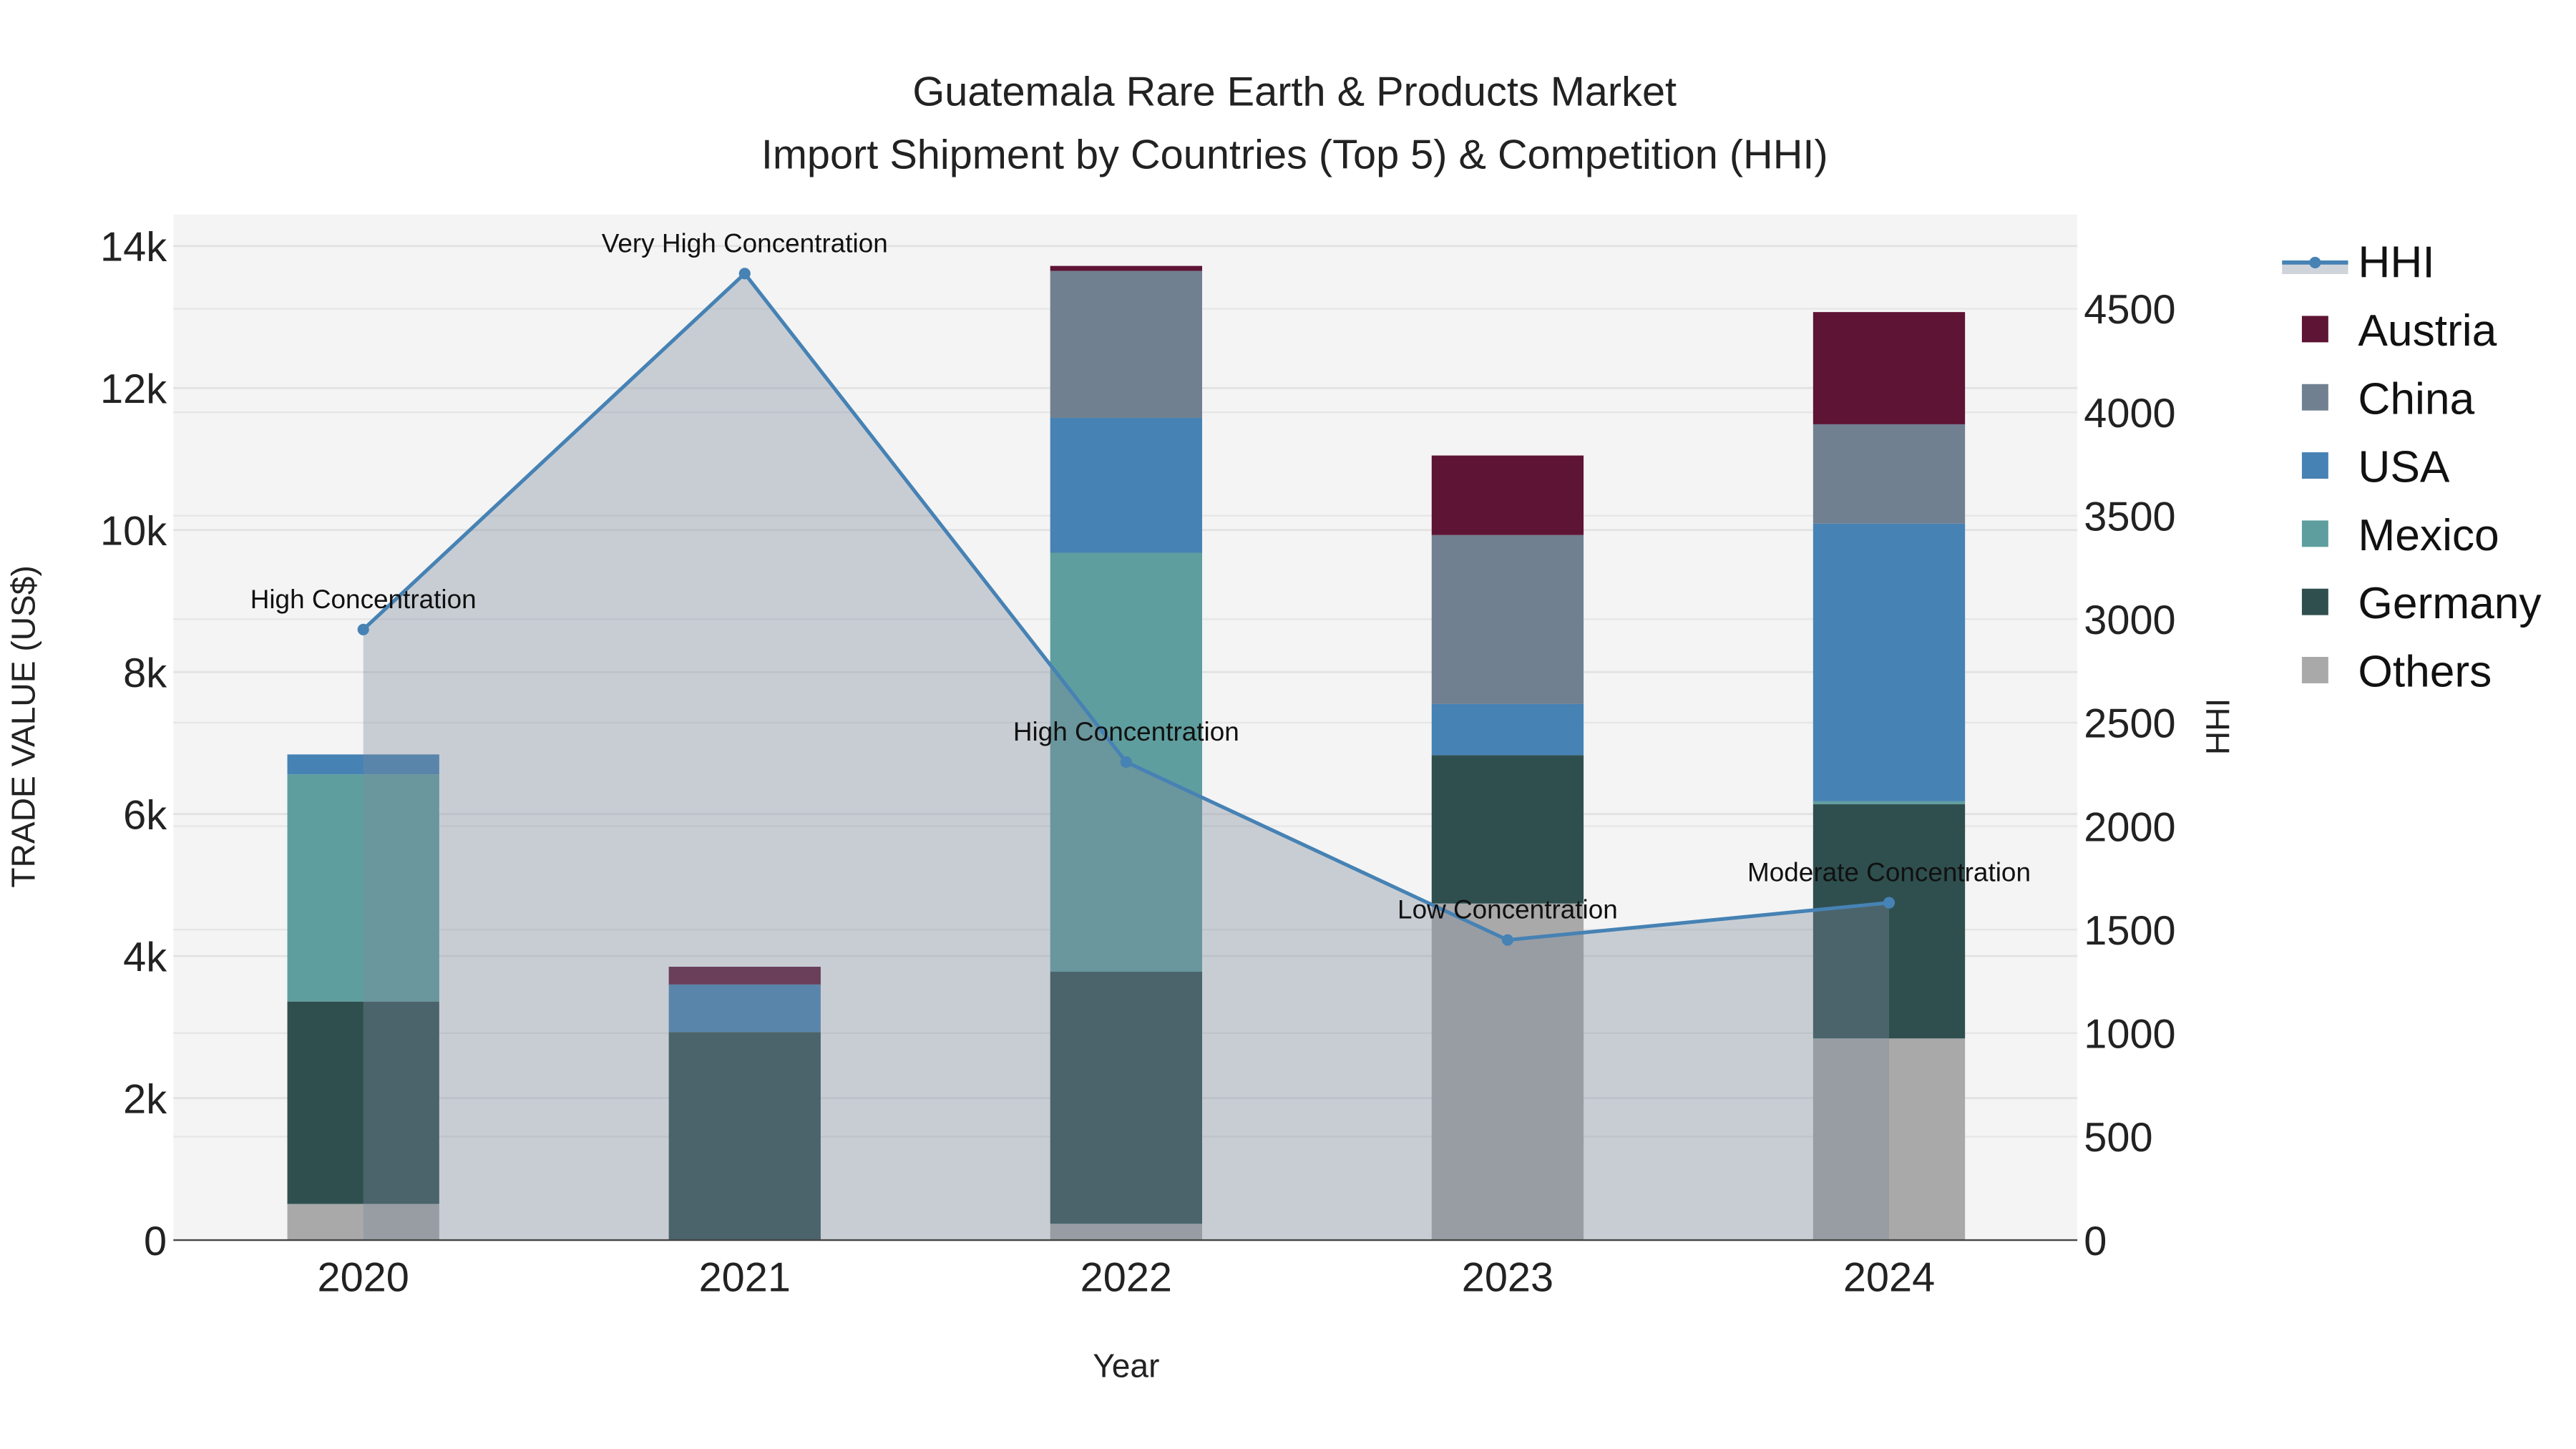 The width and height of the screenshot is (2576, 1449). I want to click on y-tick-label: 12k, so click(133, 389).